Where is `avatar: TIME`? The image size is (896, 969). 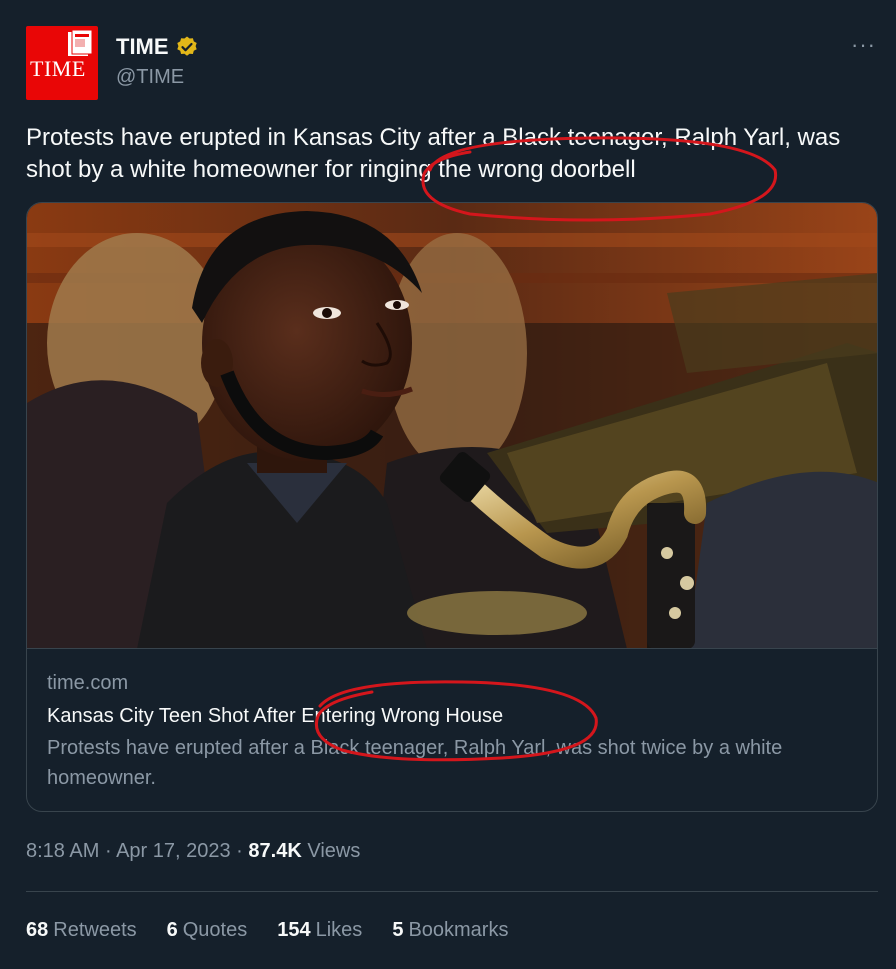
avatar: TIME is located at coordinates (62, 63).